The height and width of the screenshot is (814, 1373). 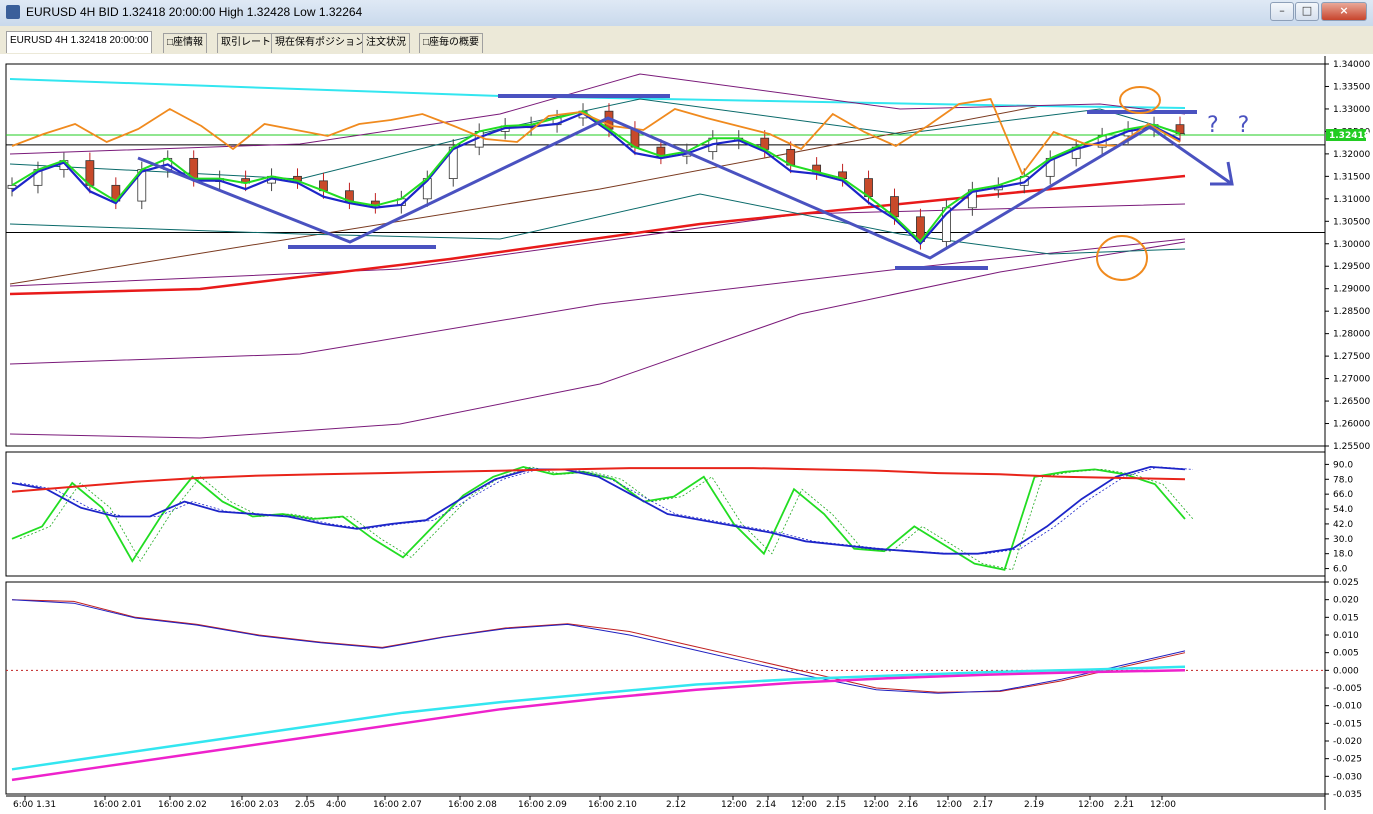 I want to click on price-tick-label: 1.30000, so click(x=1351, y=245).